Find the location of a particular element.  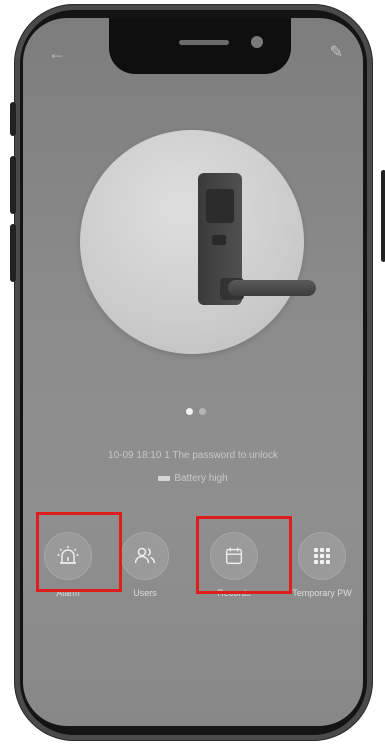

grid-icon is located at coordinates (322, 556).